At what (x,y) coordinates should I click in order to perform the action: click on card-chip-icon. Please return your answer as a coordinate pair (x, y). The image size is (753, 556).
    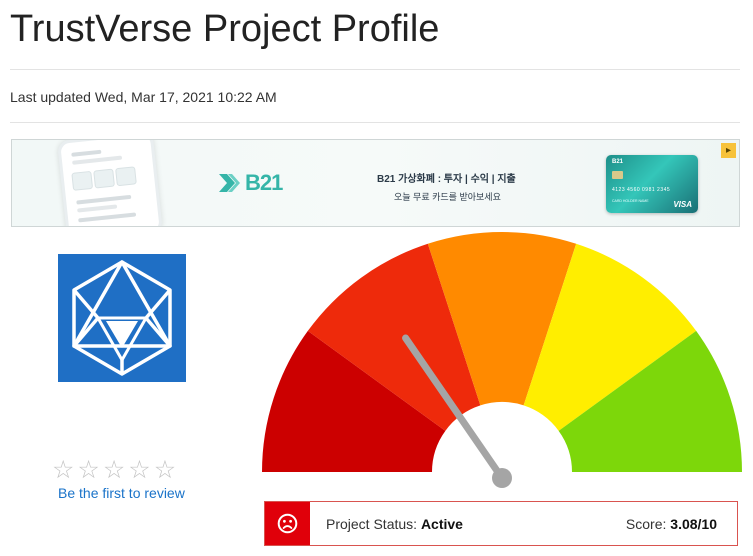
    Looking at the image, I should click on (617, 175).